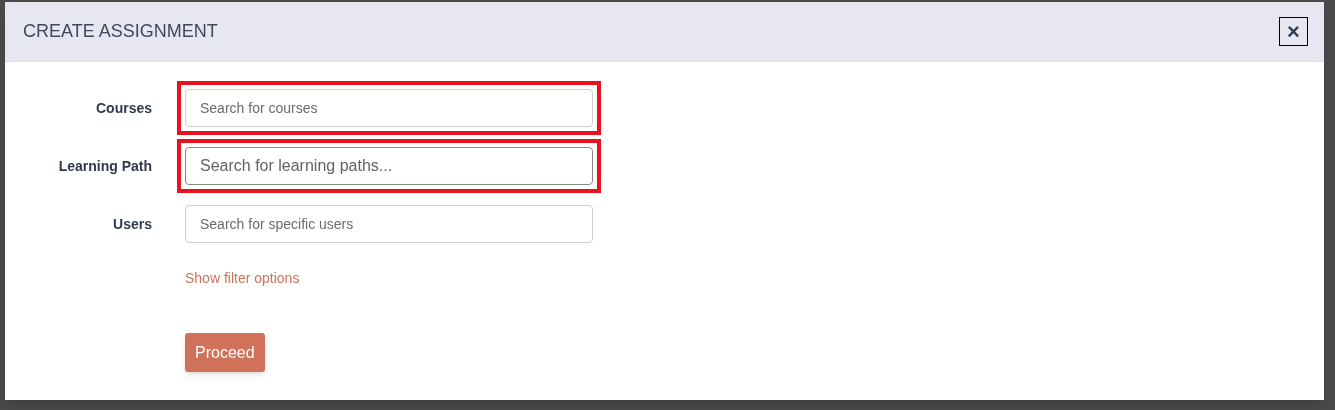 Image resolution: width=1335 pixels, height=410 pixels. What do you see at coordinates (120, 31) in the screenshot?
I see `dialog-title: CREATE ASSIGNMENT` at bounding box center [120, 31].